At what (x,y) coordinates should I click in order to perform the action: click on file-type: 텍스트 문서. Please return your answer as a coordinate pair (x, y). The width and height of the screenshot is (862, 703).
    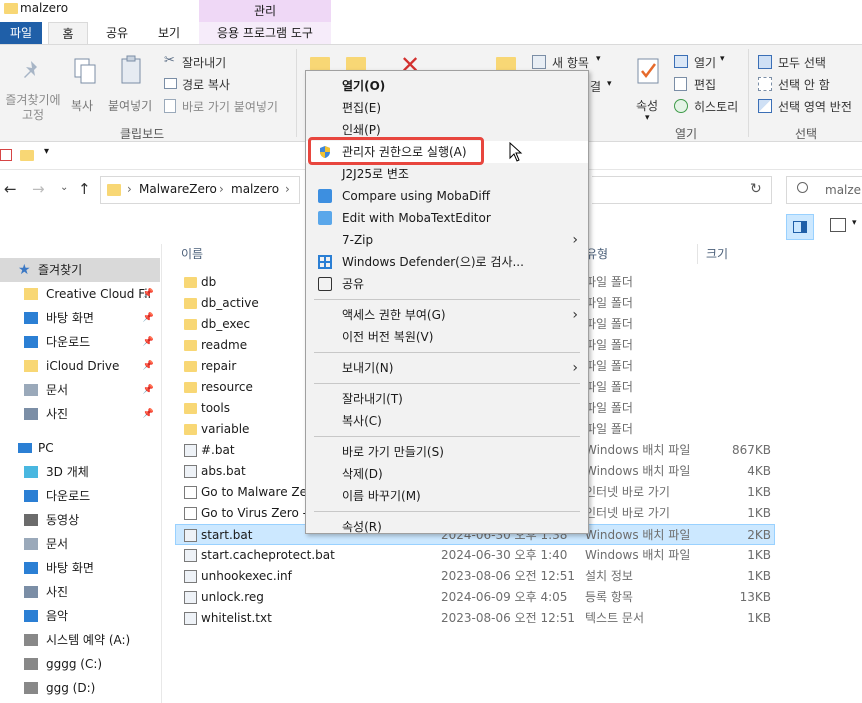
    Looking at the image, I should click on (615, 618).